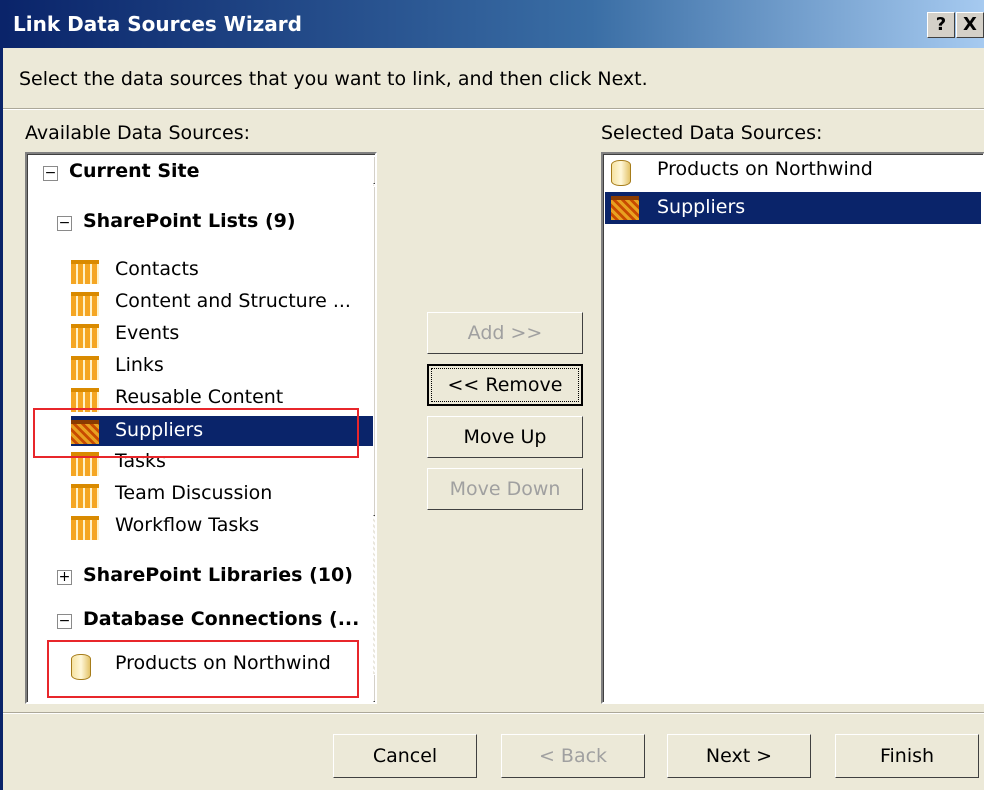 Image resolution: width=984 pixels, height=790 pixels. Describe the element at coordinates (505, 437) in the screenshot. I see `move-up-button: Move Up` at that location.